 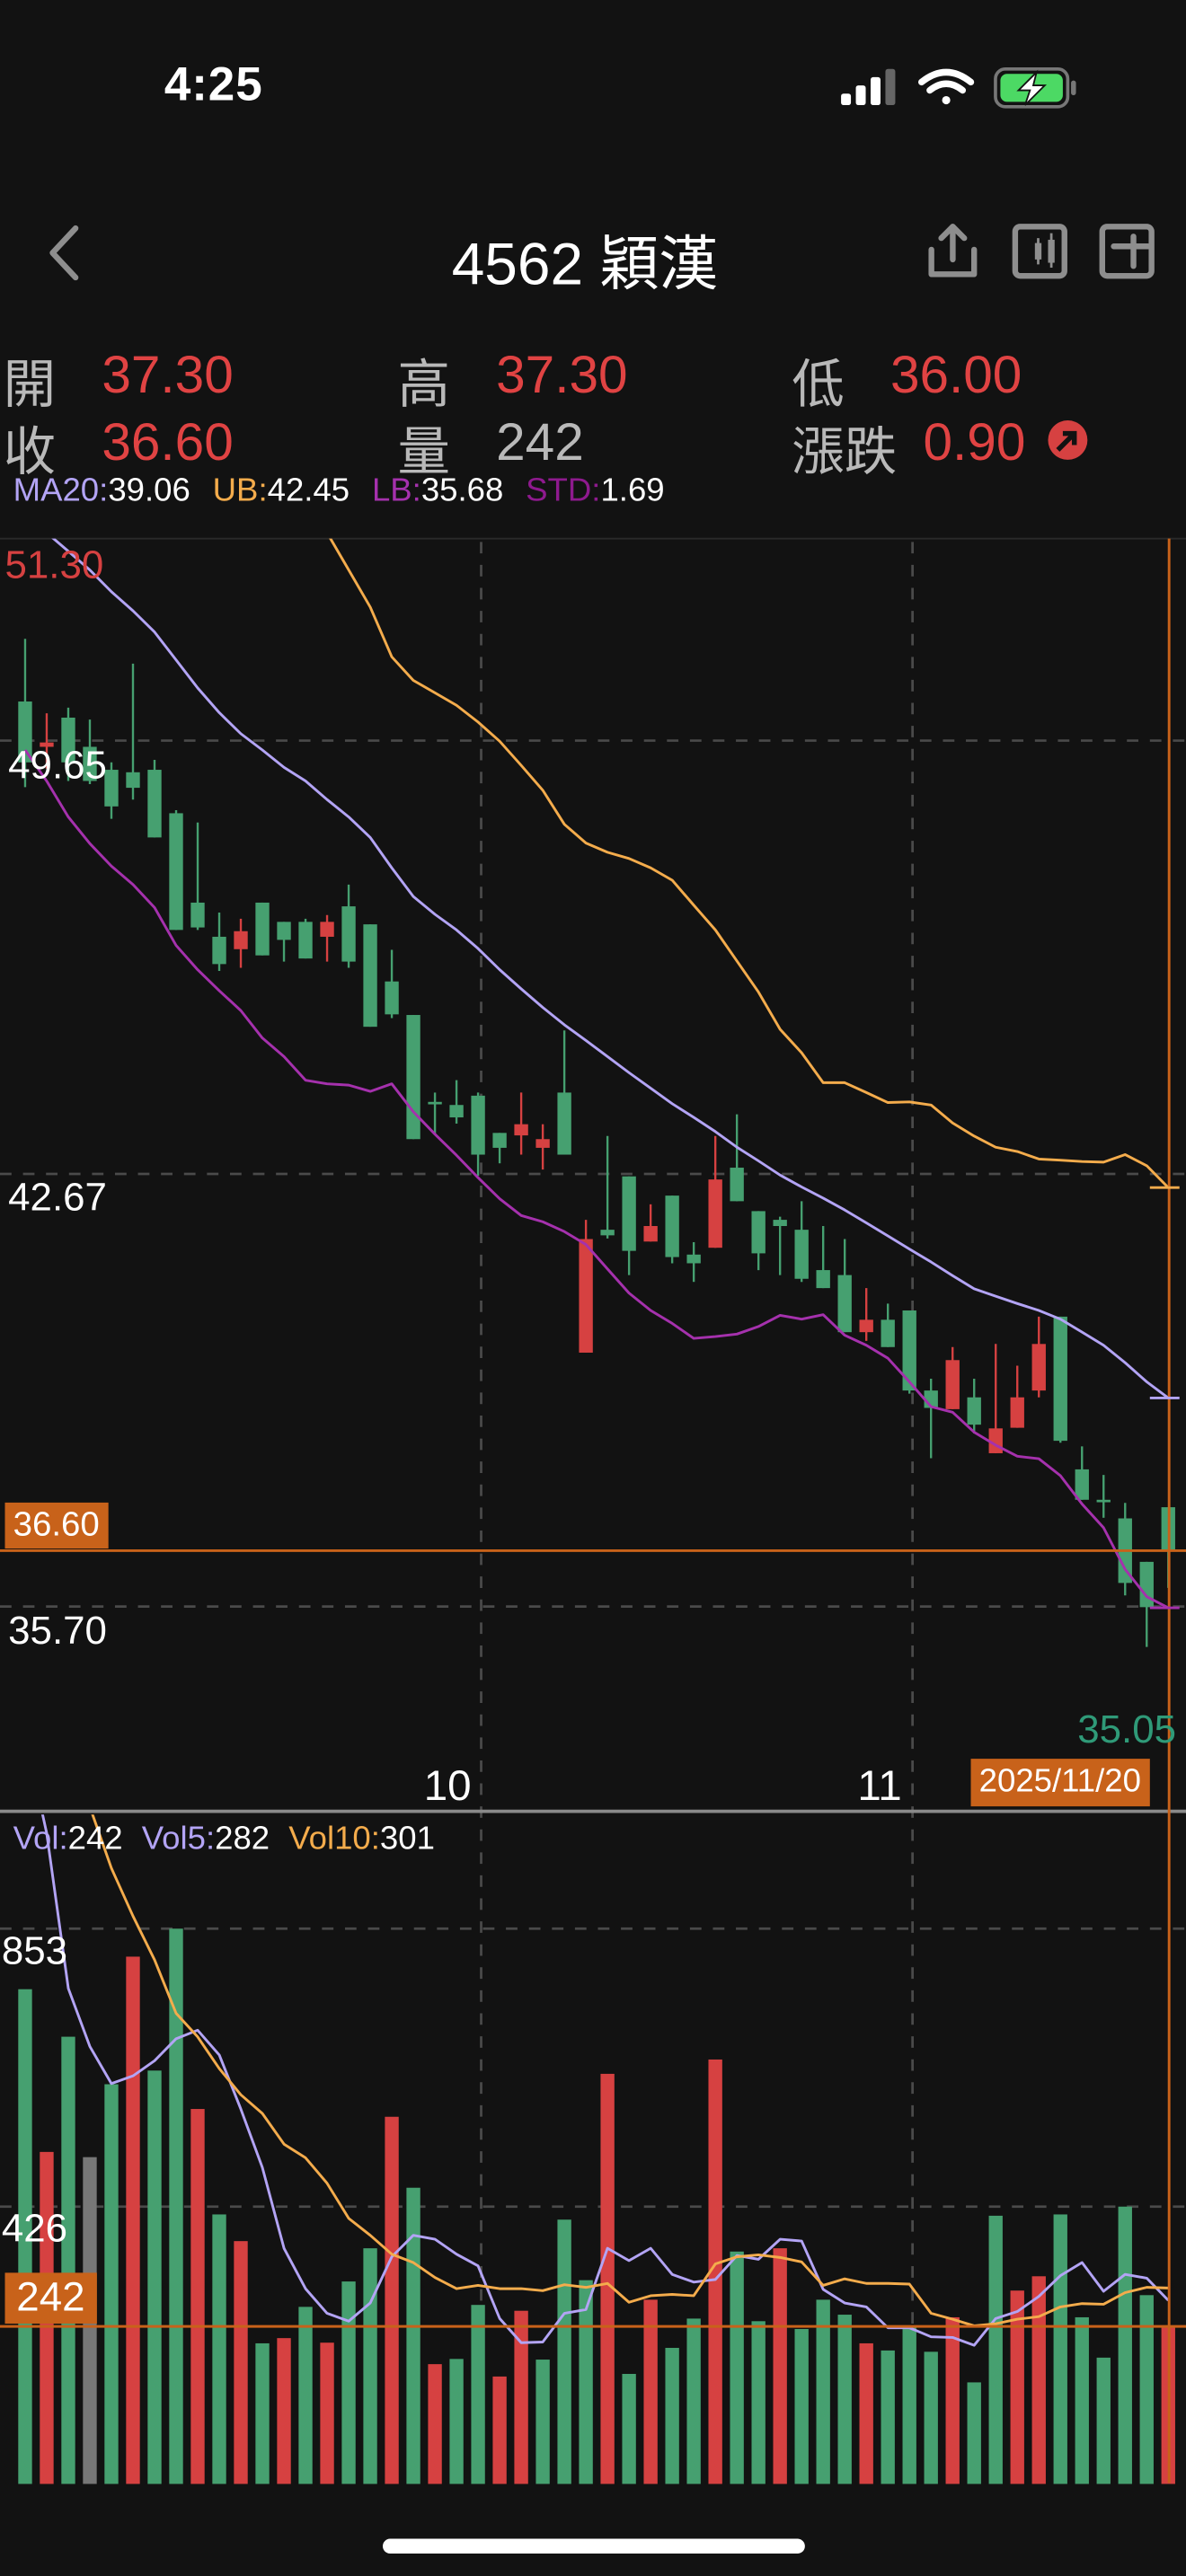 What do you see at coordinates (593, 2546) in the screenshot?
I see `home-indicator` at bounding box center [593, 2546].